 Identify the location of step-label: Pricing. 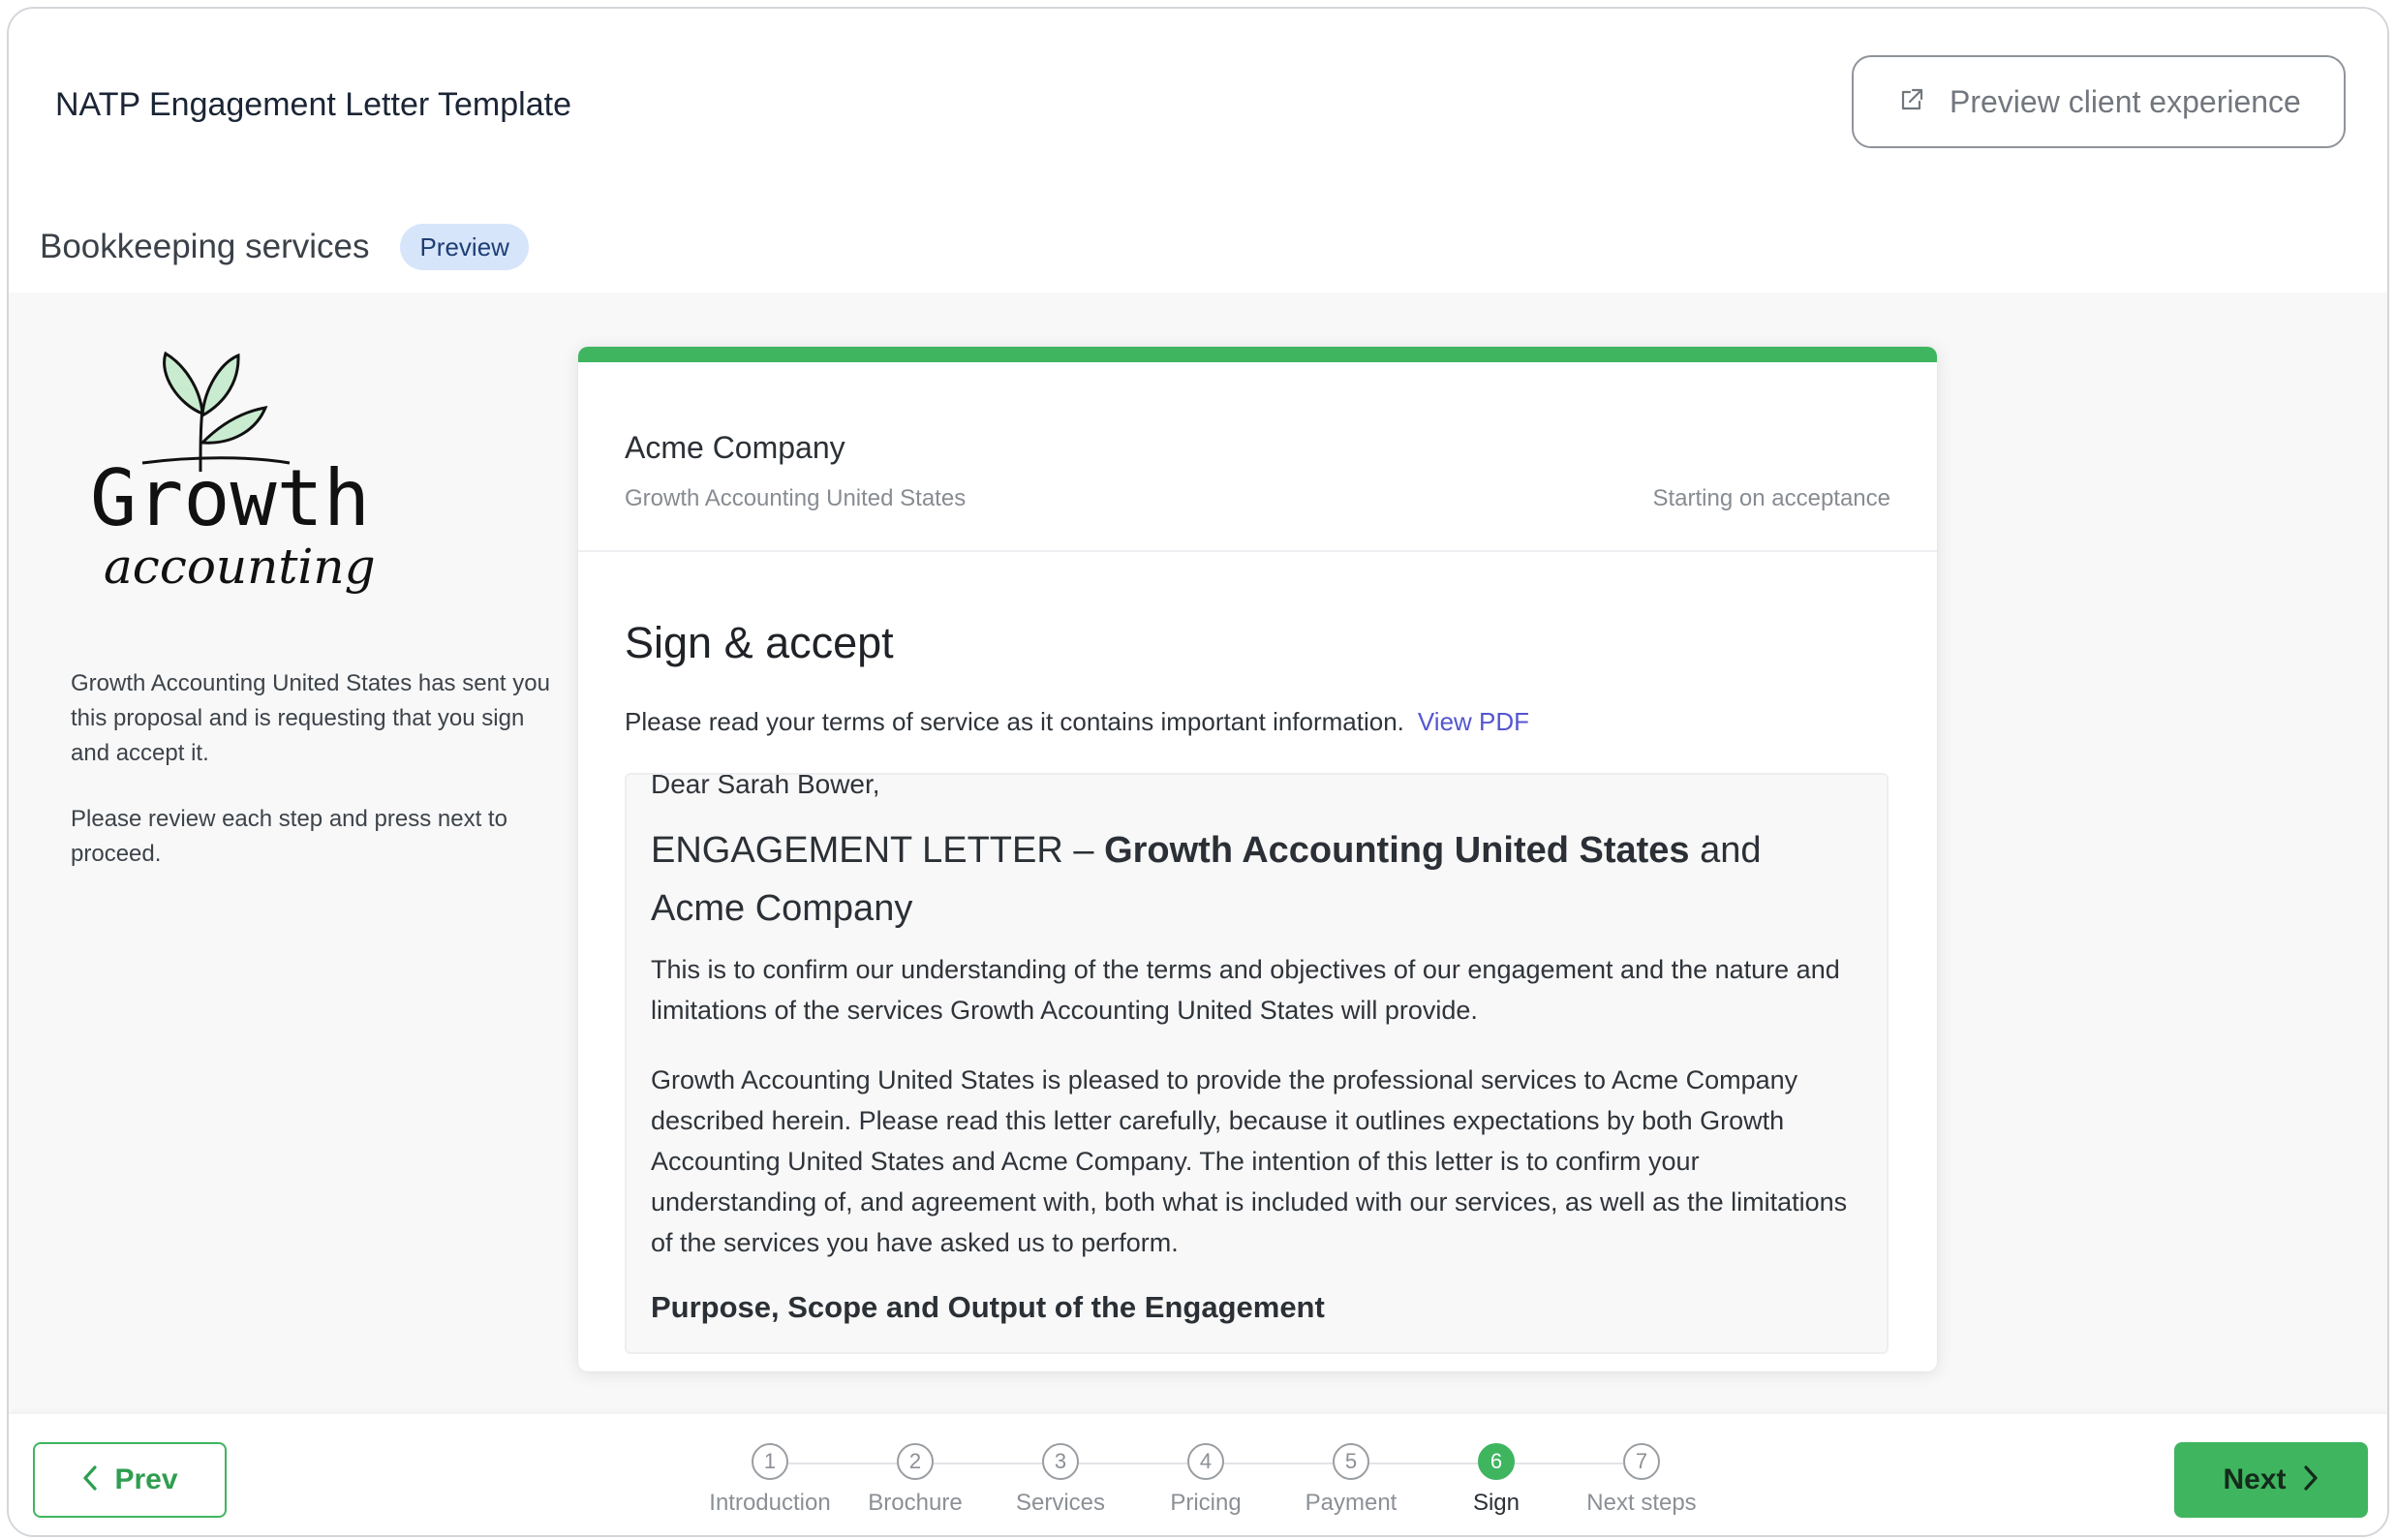
(1206, 1503).